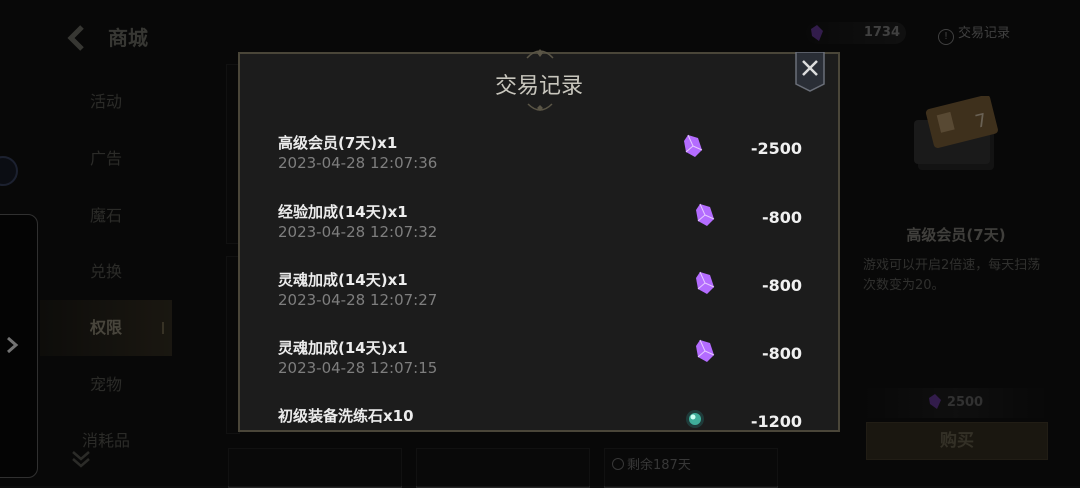  Describe the element at coordinates (956, 235) in the screenshot. I see `product-title: 高级会员(7天)` at that location.